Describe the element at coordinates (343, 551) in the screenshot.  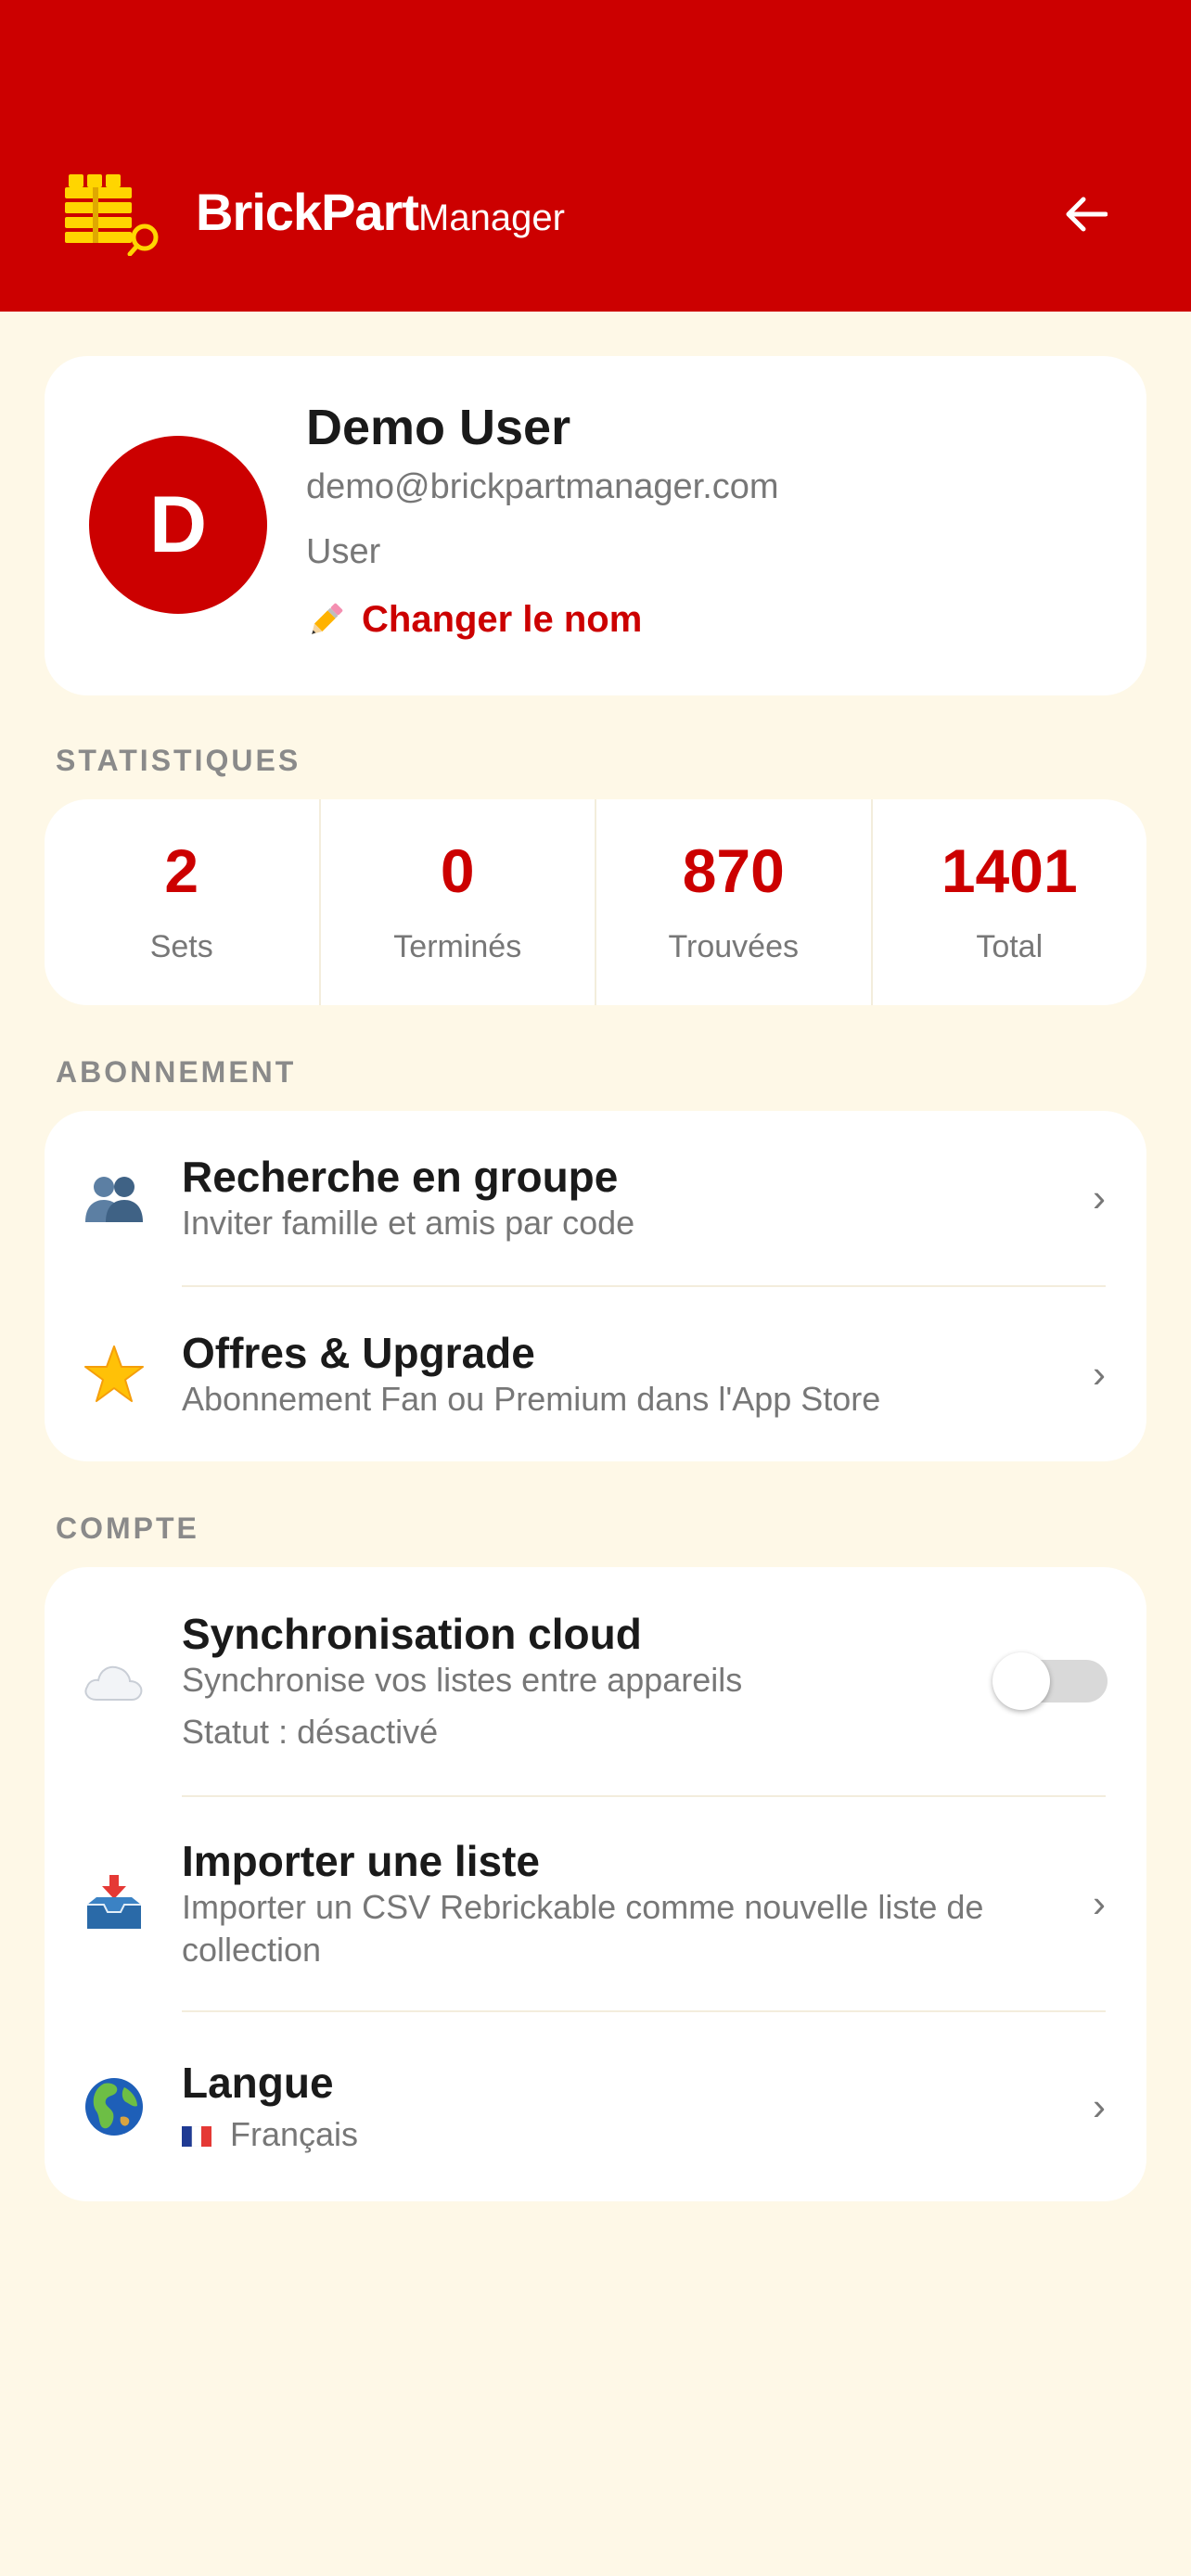
I see `profile-role: User` at that location.